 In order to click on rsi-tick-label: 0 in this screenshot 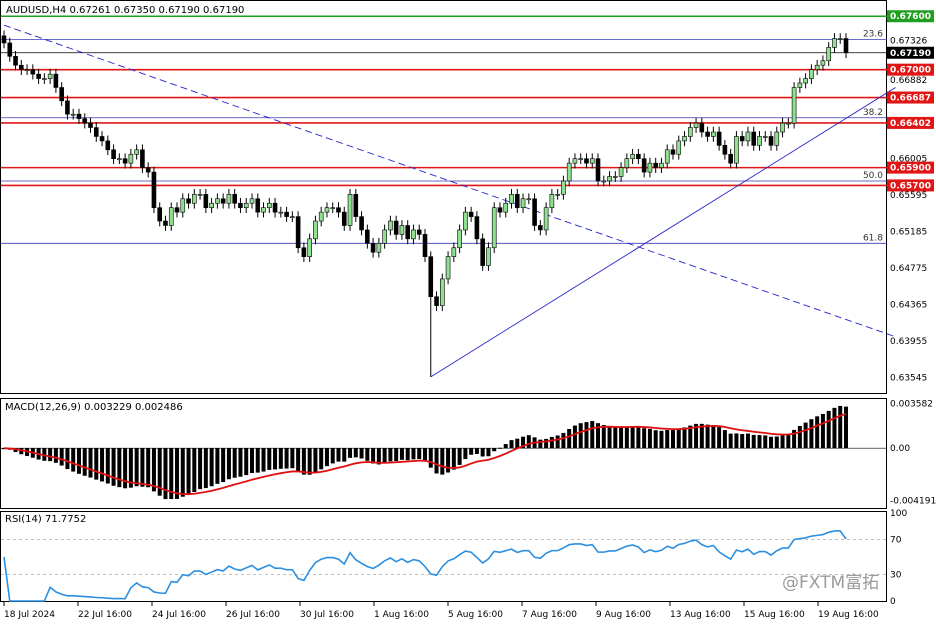, I will do `click(893, 602)`.